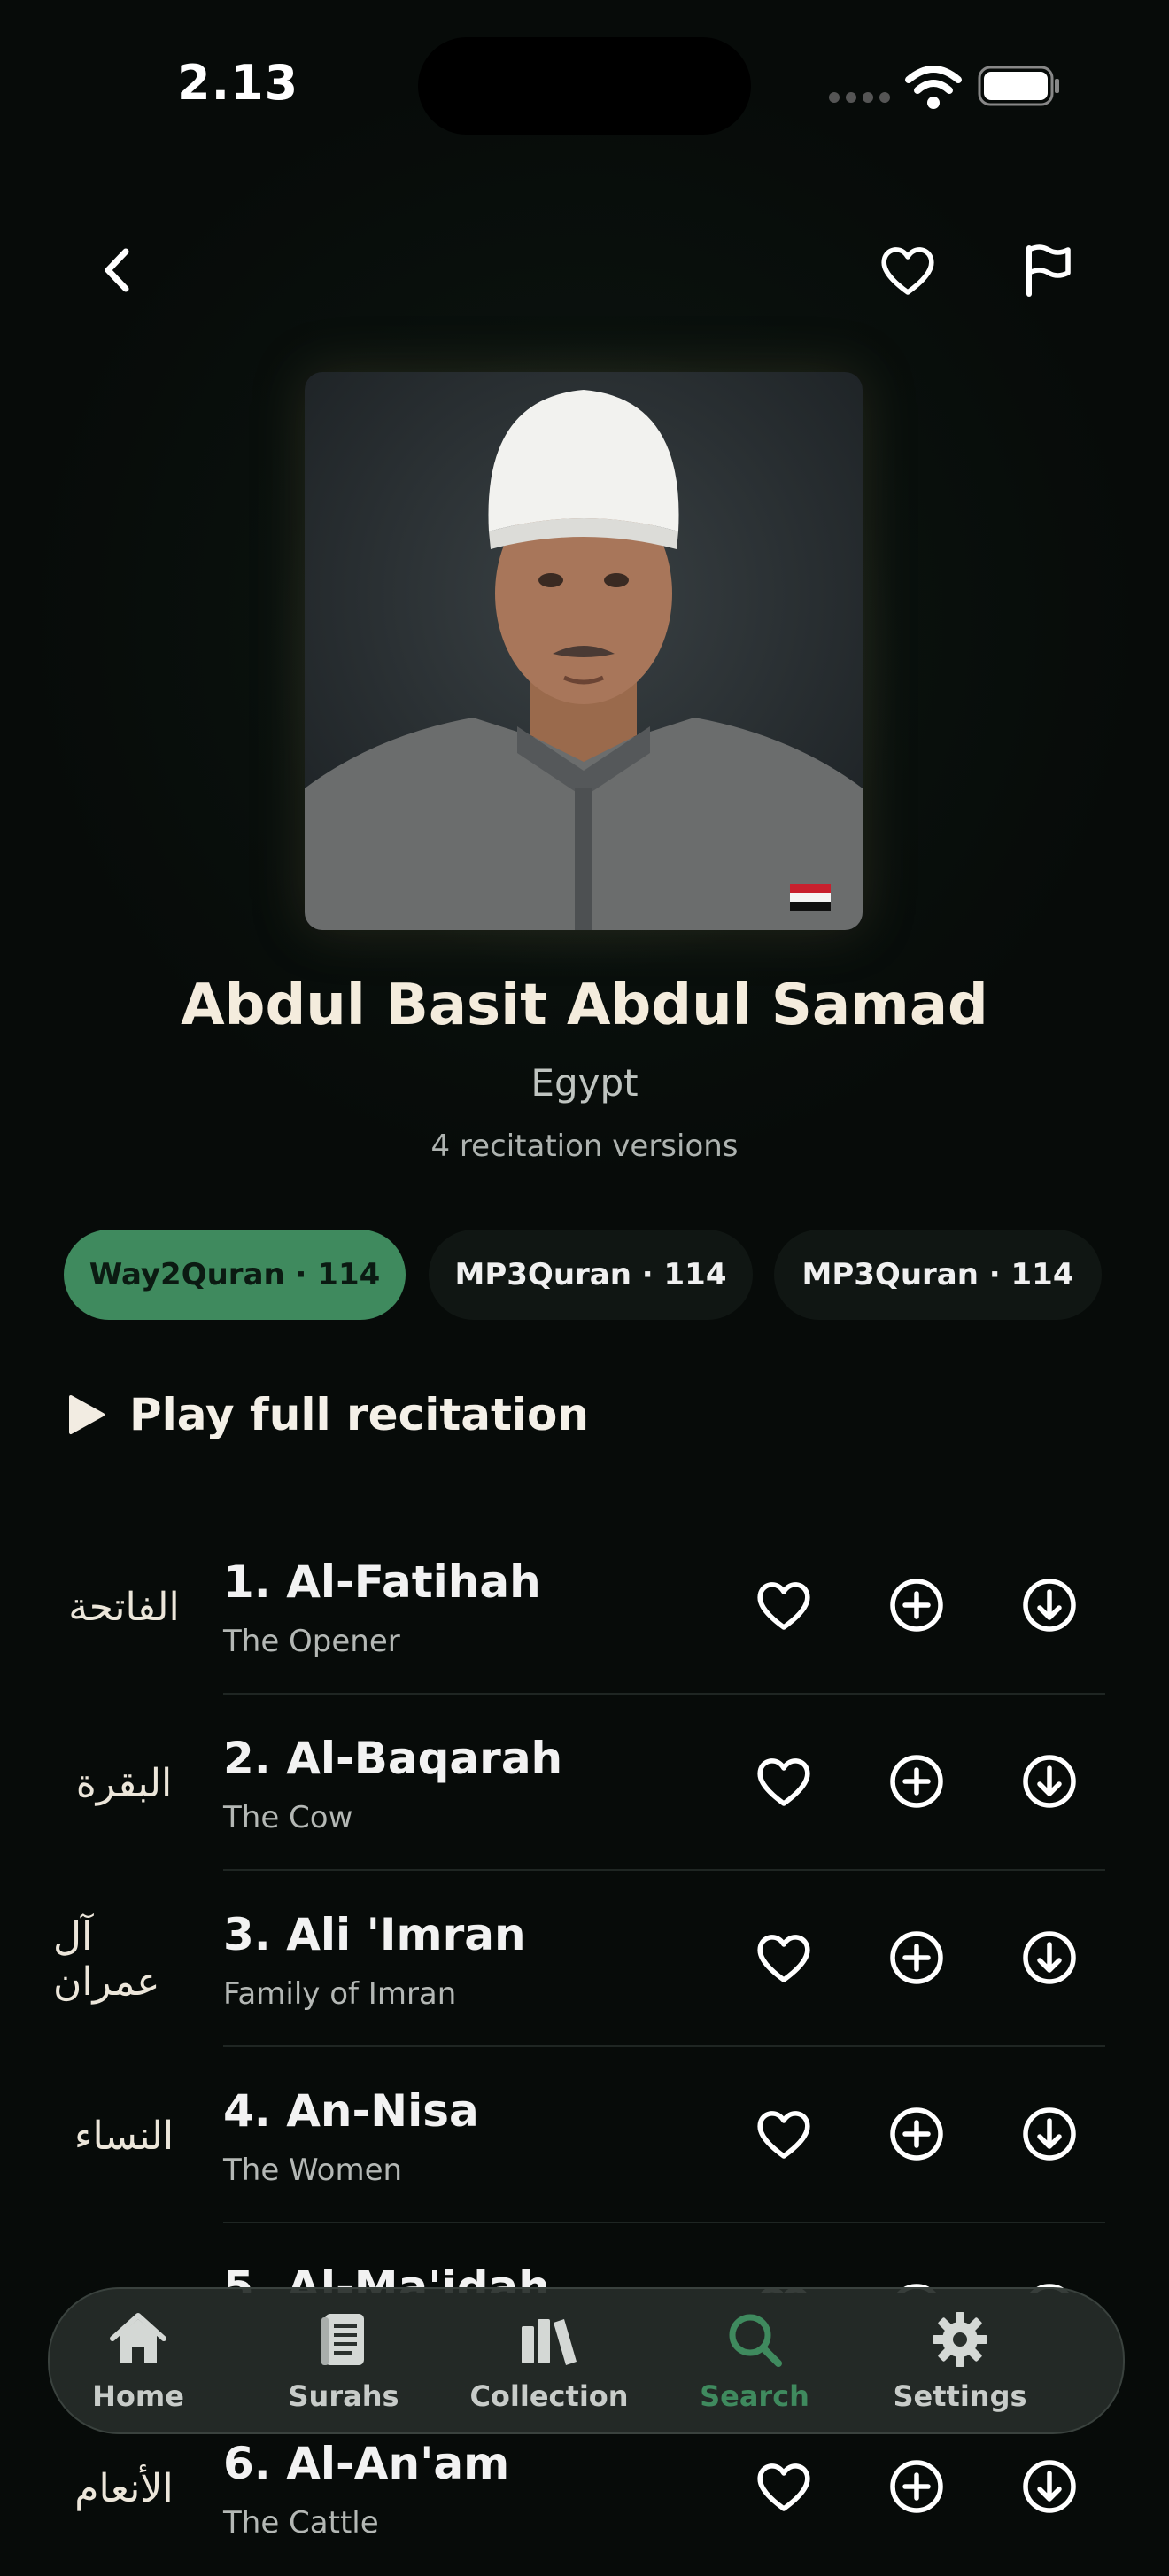 The width and height of the screenshot is (1169, 2576). Describe the element at coordinates (124, 1607) in the screenshot. I see `surah-calligraphy: الفاتحة` at that location.